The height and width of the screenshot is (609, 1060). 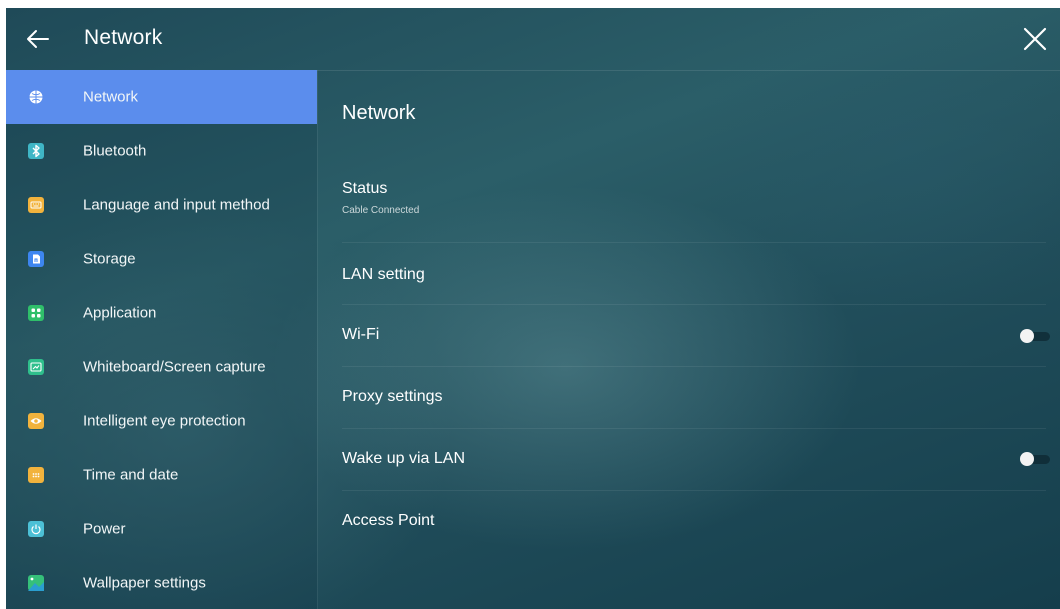 I want to click on wake-on-lan-toggle, so click(x=1035, y=459).